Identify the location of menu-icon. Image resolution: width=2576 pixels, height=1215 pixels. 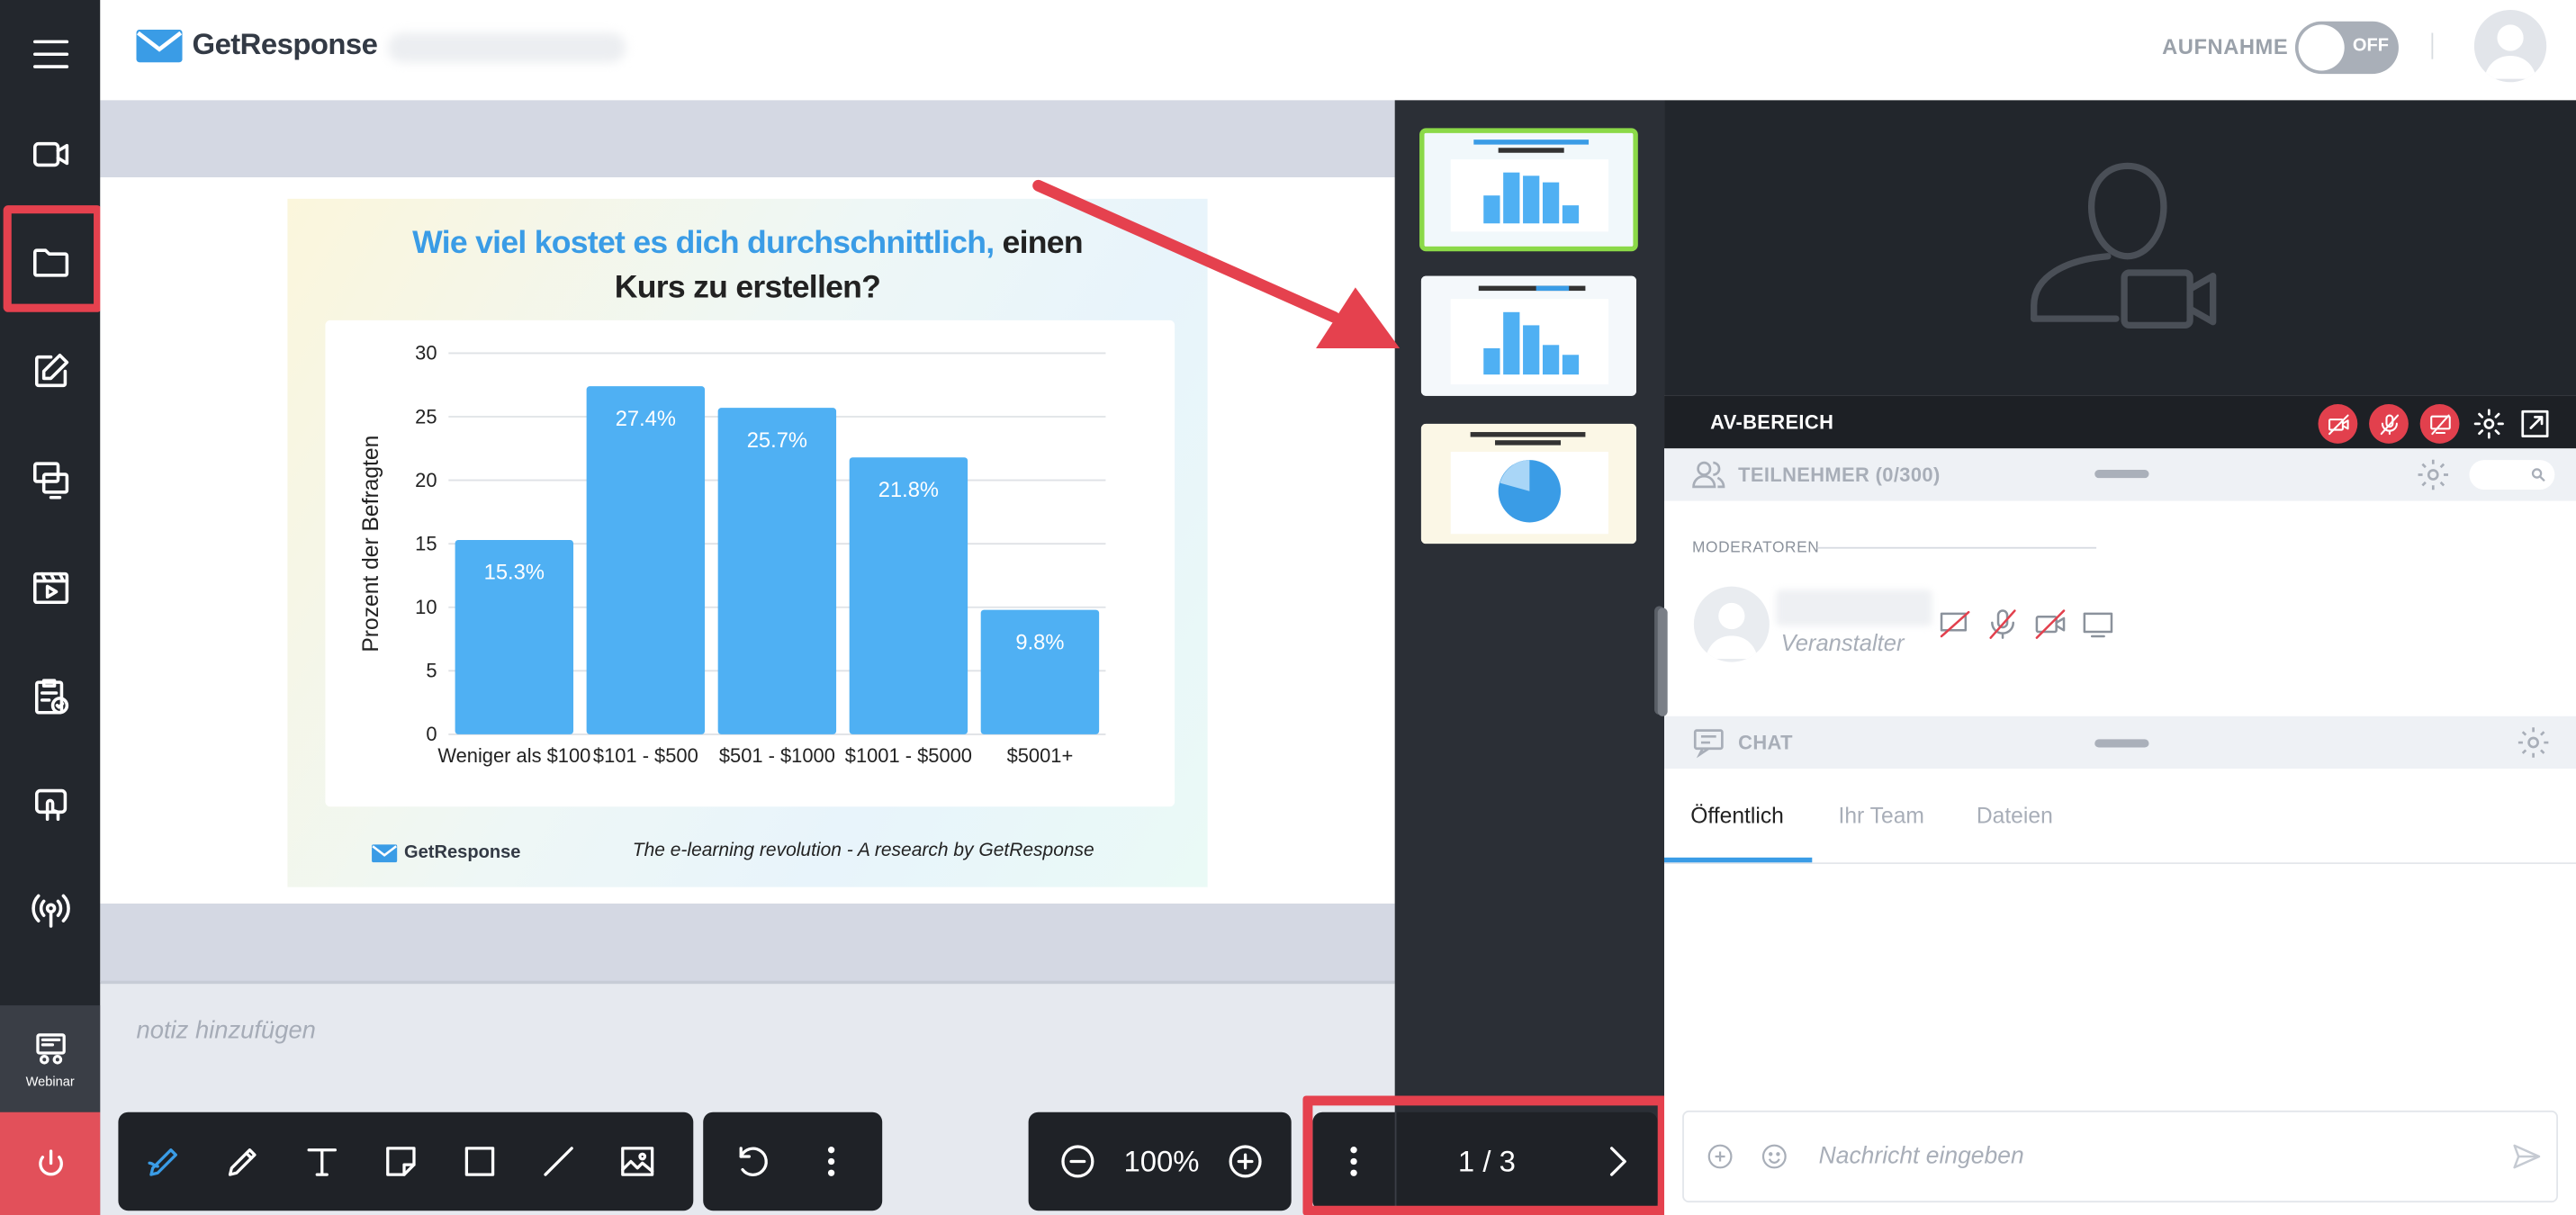
(50, 54).